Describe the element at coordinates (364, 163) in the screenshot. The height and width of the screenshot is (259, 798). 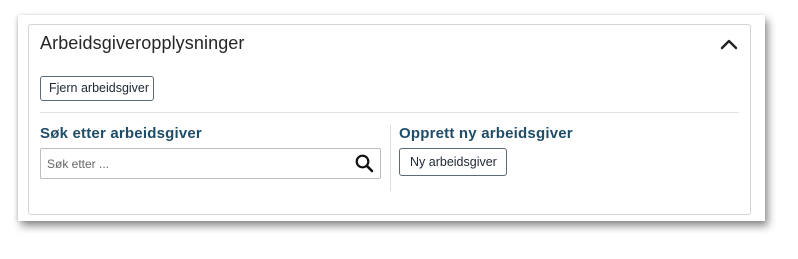
I see `search-icon` at that location.